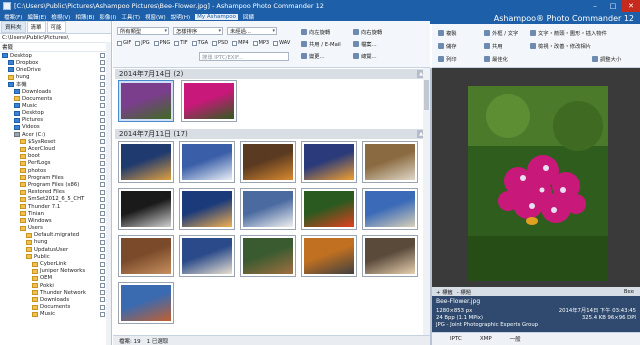 Image resolution: width=640 pixels, height=345 pixels. Describe the element at coordinates (180, 17) in the screenshot. I see `menu-help: 說明(H)` at that location.